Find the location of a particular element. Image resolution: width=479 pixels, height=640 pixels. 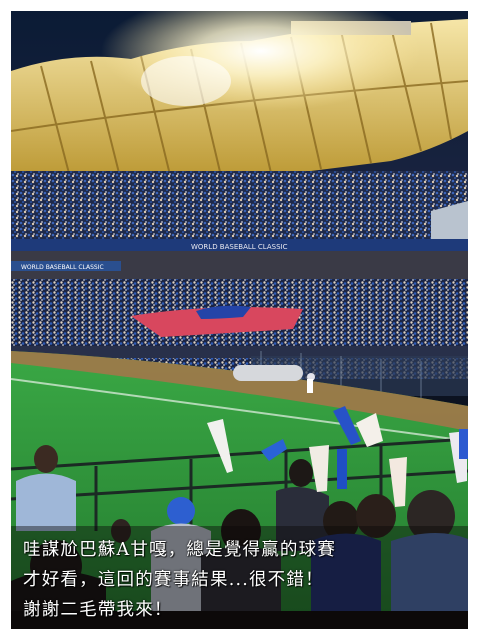

lower-banner-text: WORLD BASEBALL CLASSIC is located at coordinates (62, 267).